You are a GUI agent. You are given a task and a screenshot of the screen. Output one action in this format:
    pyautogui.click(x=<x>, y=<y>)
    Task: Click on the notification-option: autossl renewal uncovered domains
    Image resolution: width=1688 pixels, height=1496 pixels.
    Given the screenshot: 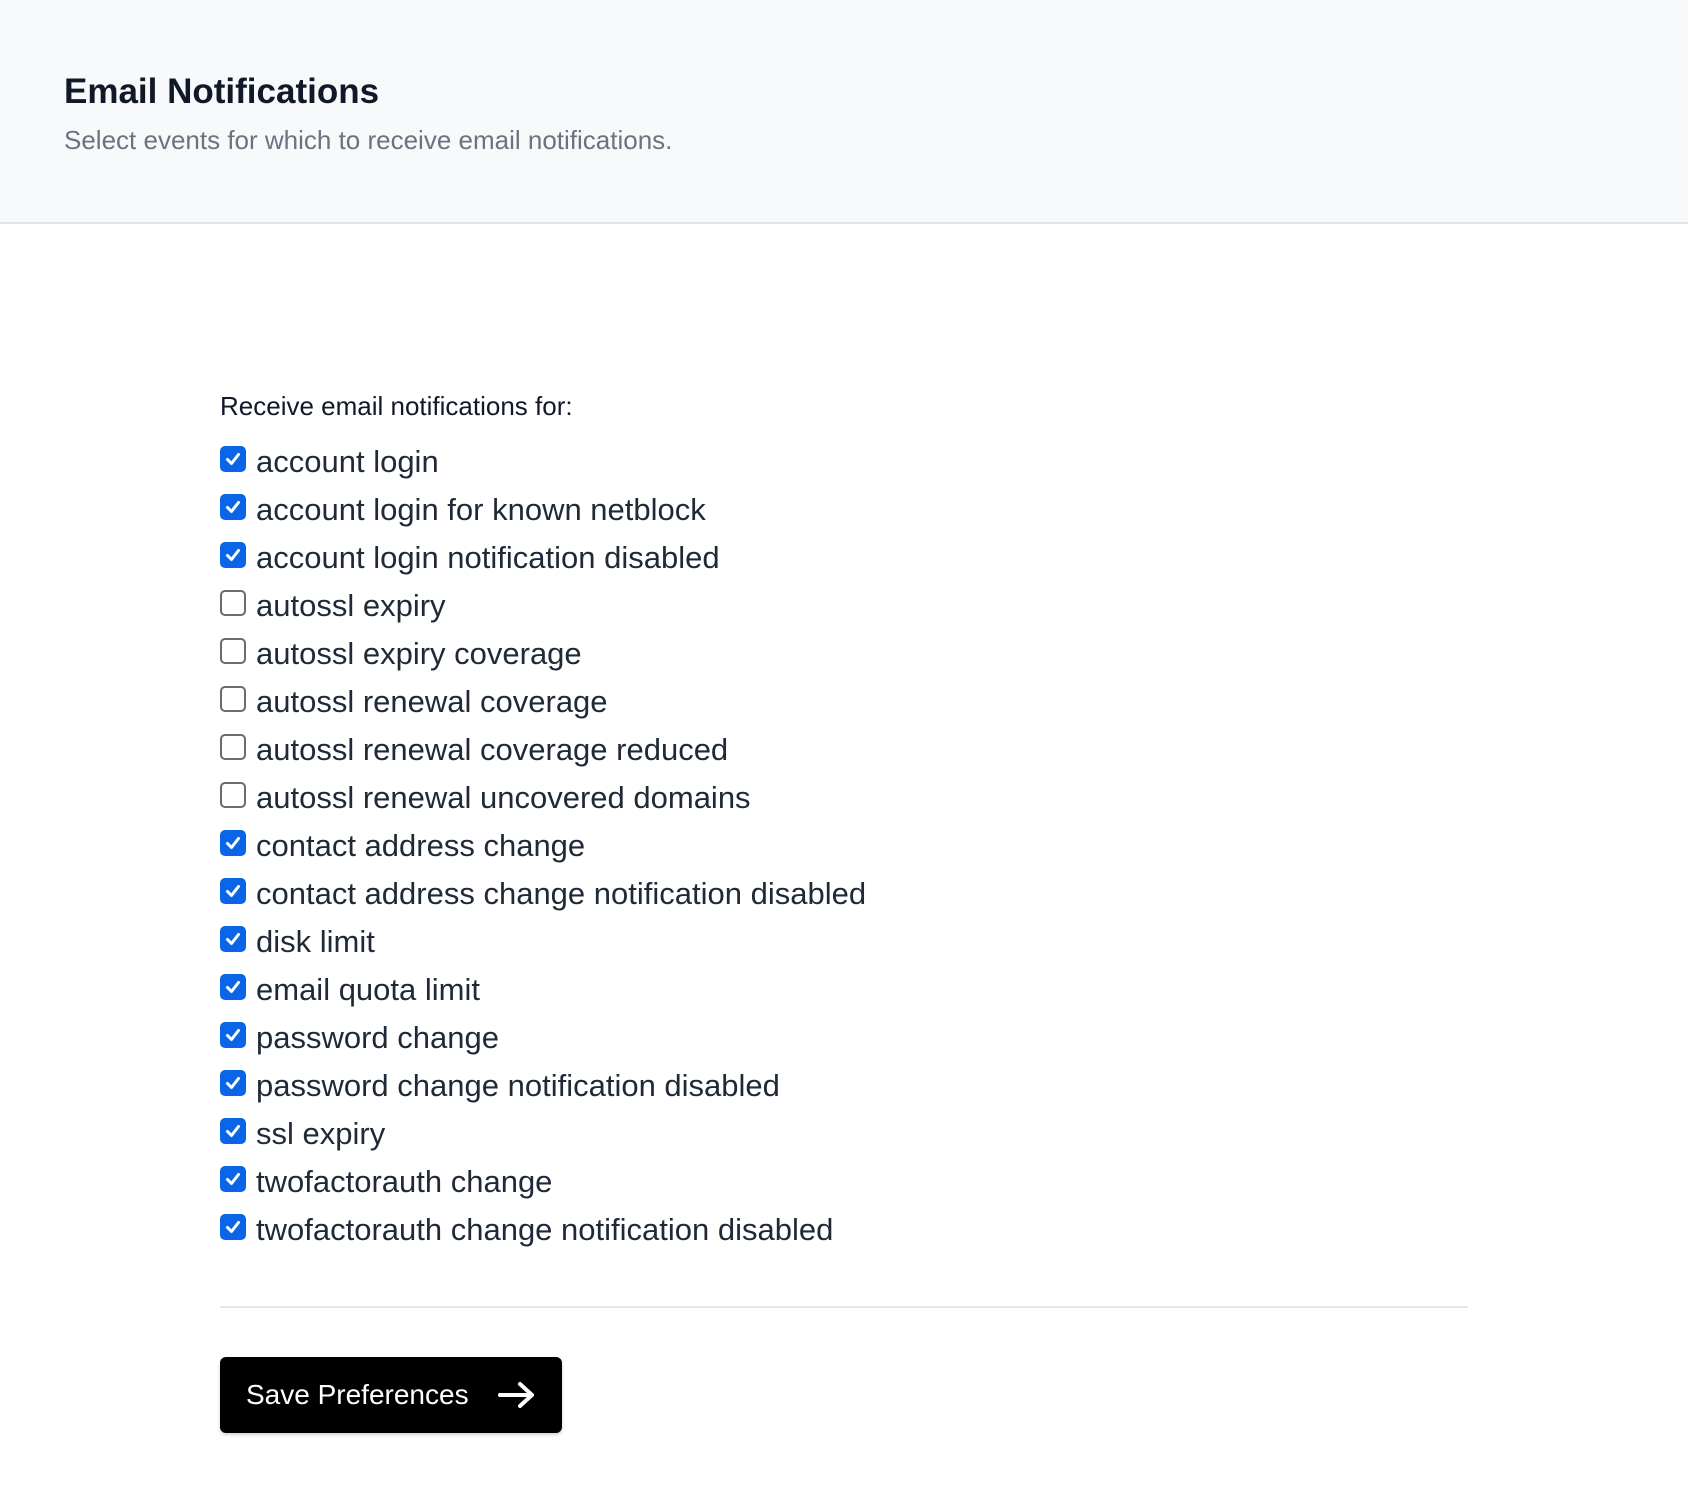 What is the action you would take?
    pyautogui.click(x=844, y=798)
    